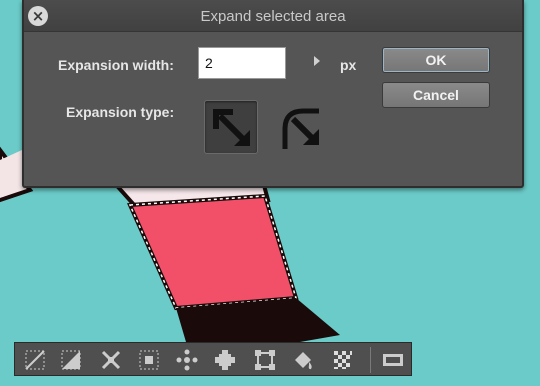  What do you see at coordinates (71, 360) in the screenshot?
I see `invert-selection-icon` at bounding box center [71, 360].